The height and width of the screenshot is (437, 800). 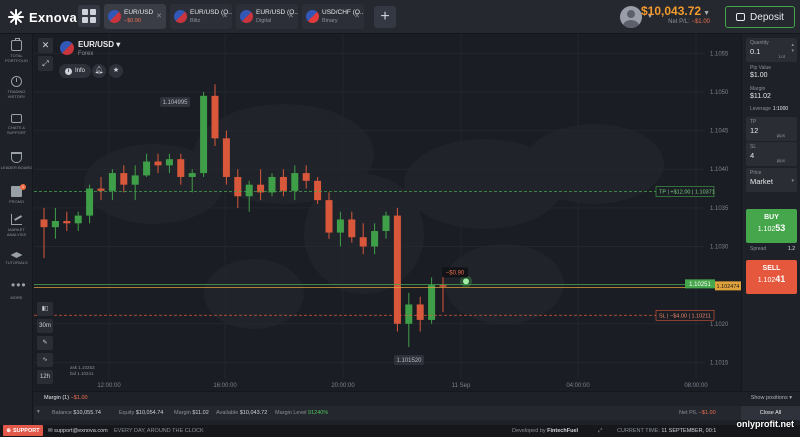 What do you see at coordinates (81, 431) in the screenshot?
I see `support-email-text: support@exnova.com` at bounding box center [81, 431].